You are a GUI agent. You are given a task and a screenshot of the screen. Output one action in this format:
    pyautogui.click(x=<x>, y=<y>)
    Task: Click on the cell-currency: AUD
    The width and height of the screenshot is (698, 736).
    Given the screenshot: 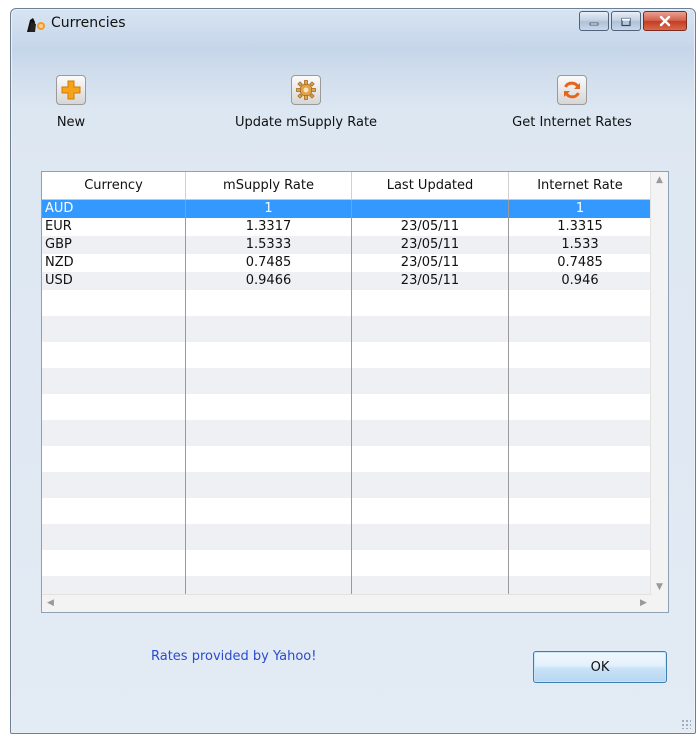 What is the action you would take?
    pyautogui.click(x=114, y=209)
    